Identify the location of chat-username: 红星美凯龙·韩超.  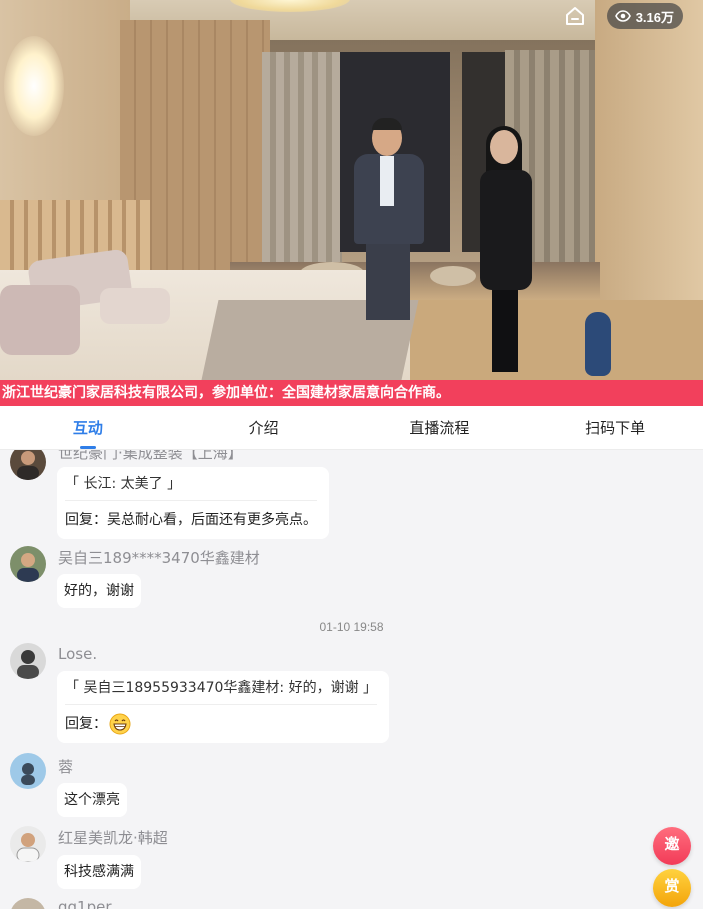
(113, 838).